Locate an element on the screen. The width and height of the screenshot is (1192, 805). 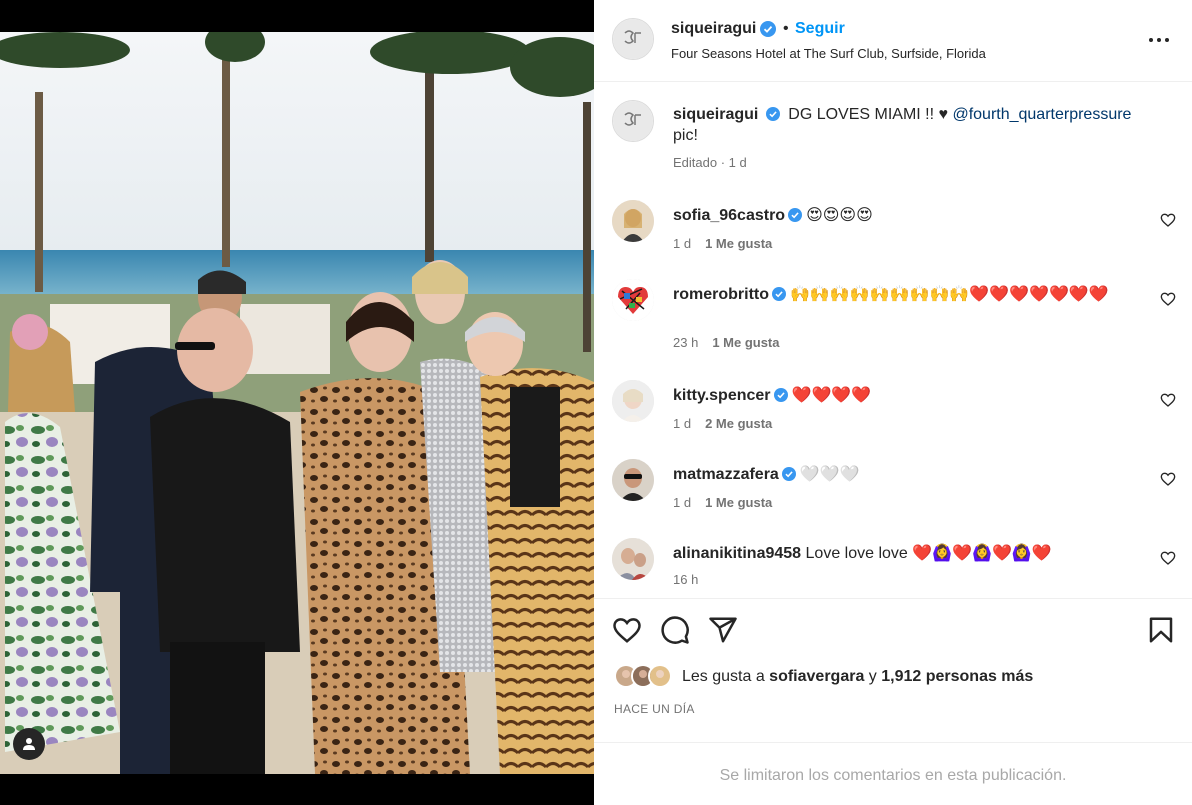
commenter-username: kitty.spencer is located at coordinates (722, 395).